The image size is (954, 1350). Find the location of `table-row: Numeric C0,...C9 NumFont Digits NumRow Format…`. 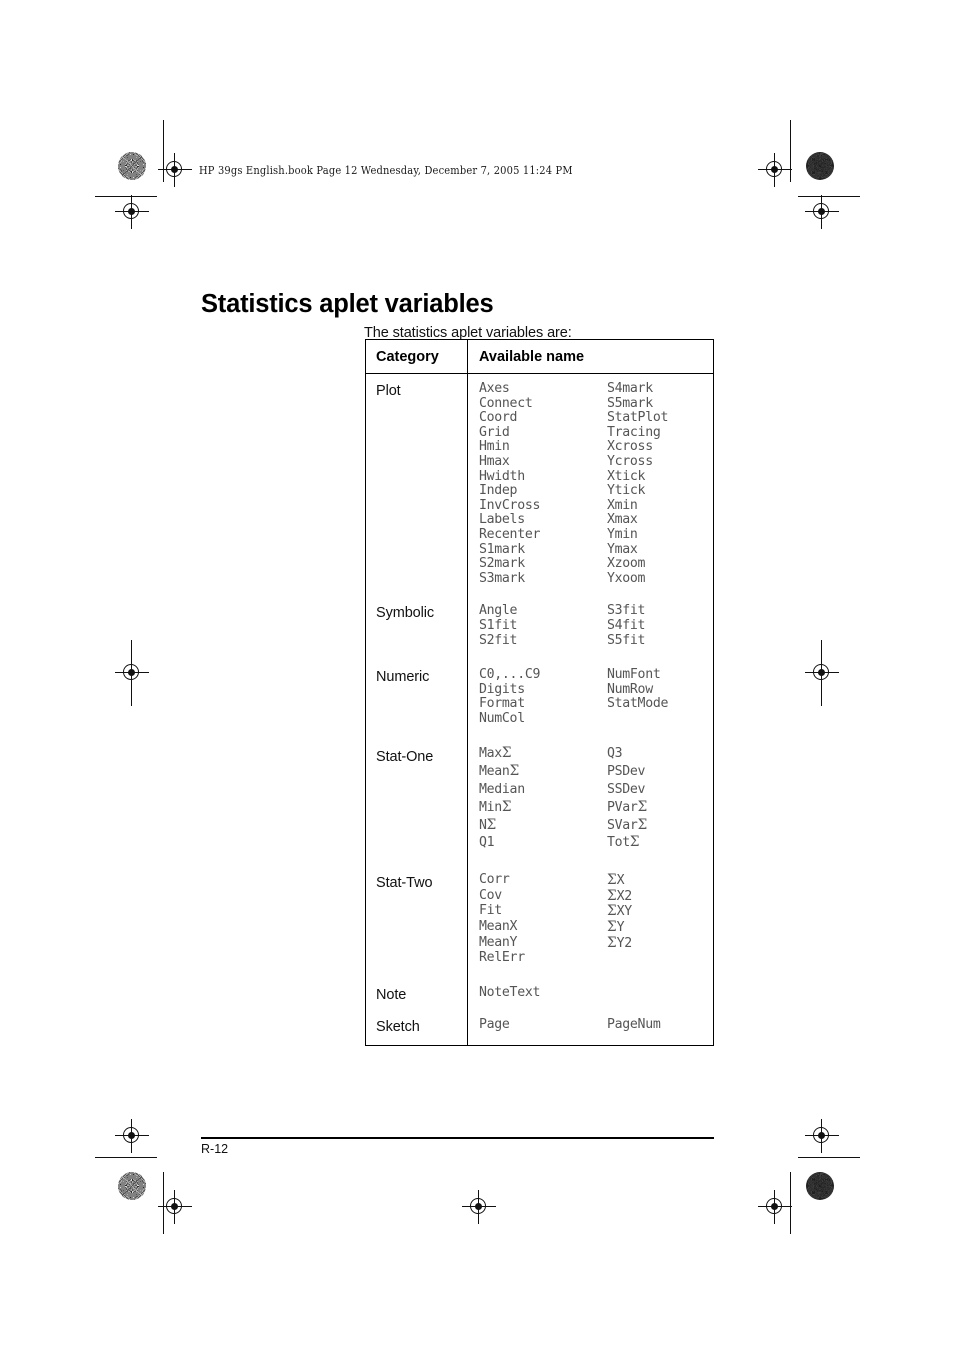

table-row: Numeric C0,...C9 NumFont Digits NumRow Format… is located at coordinates (539, 697).